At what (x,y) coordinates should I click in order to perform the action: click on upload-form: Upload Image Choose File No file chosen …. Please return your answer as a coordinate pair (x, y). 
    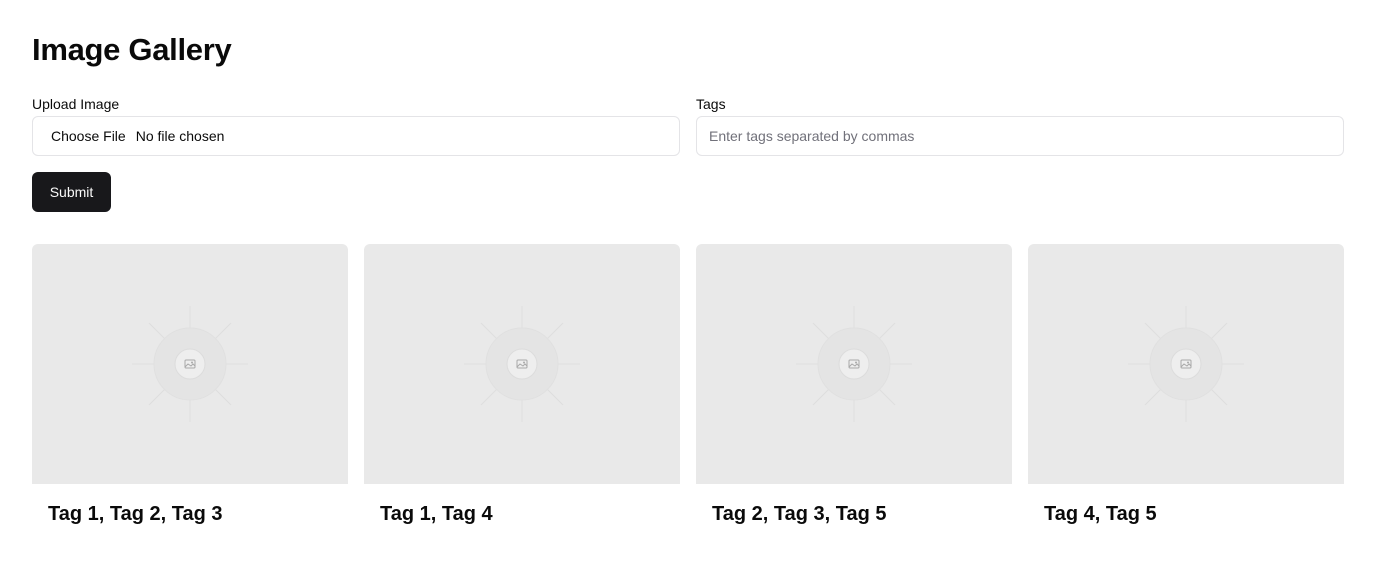
    Looking at the image, I should click on (688, 126).